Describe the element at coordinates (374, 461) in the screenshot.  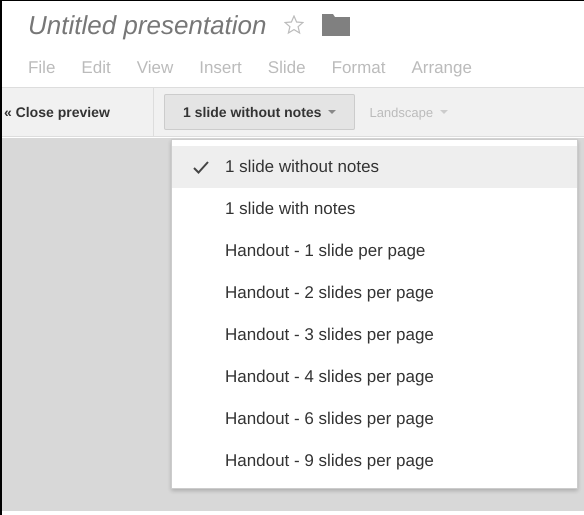
I see `menu-option: Handout - 9 slides per page` at that location.